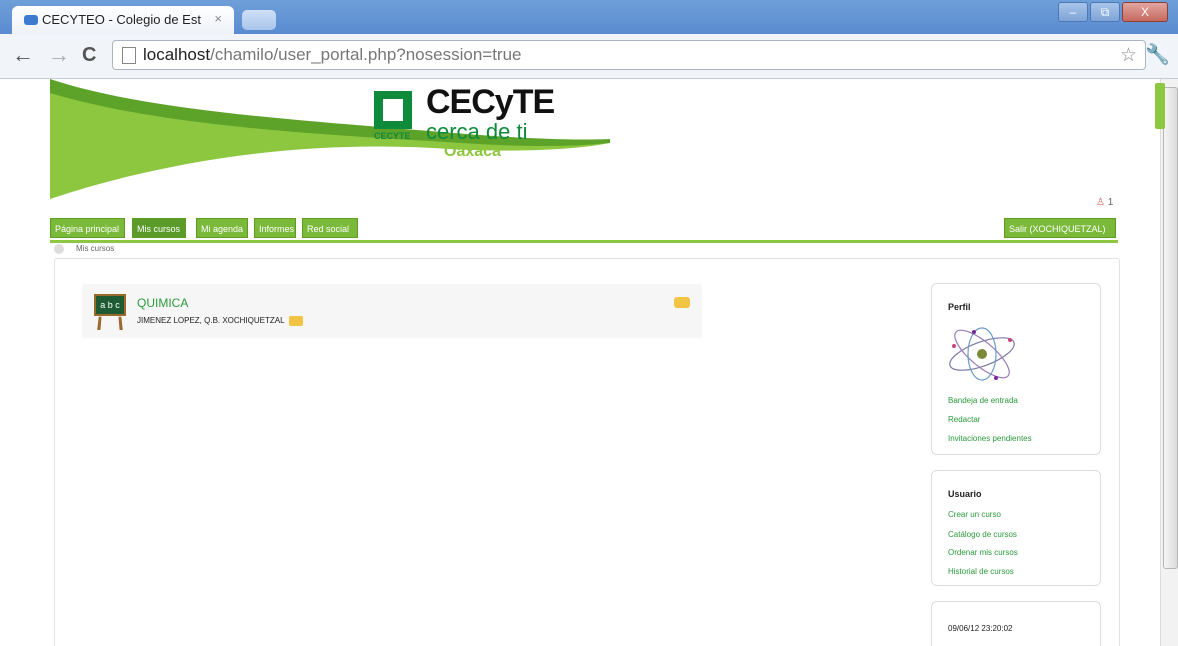 The width and height of the screenshot is (1178, 646). What do you see at coordinates (95, 248) in the screenshot?
I see `breadcrumb-current: Mis cursos` at bounding box center [95, 248].